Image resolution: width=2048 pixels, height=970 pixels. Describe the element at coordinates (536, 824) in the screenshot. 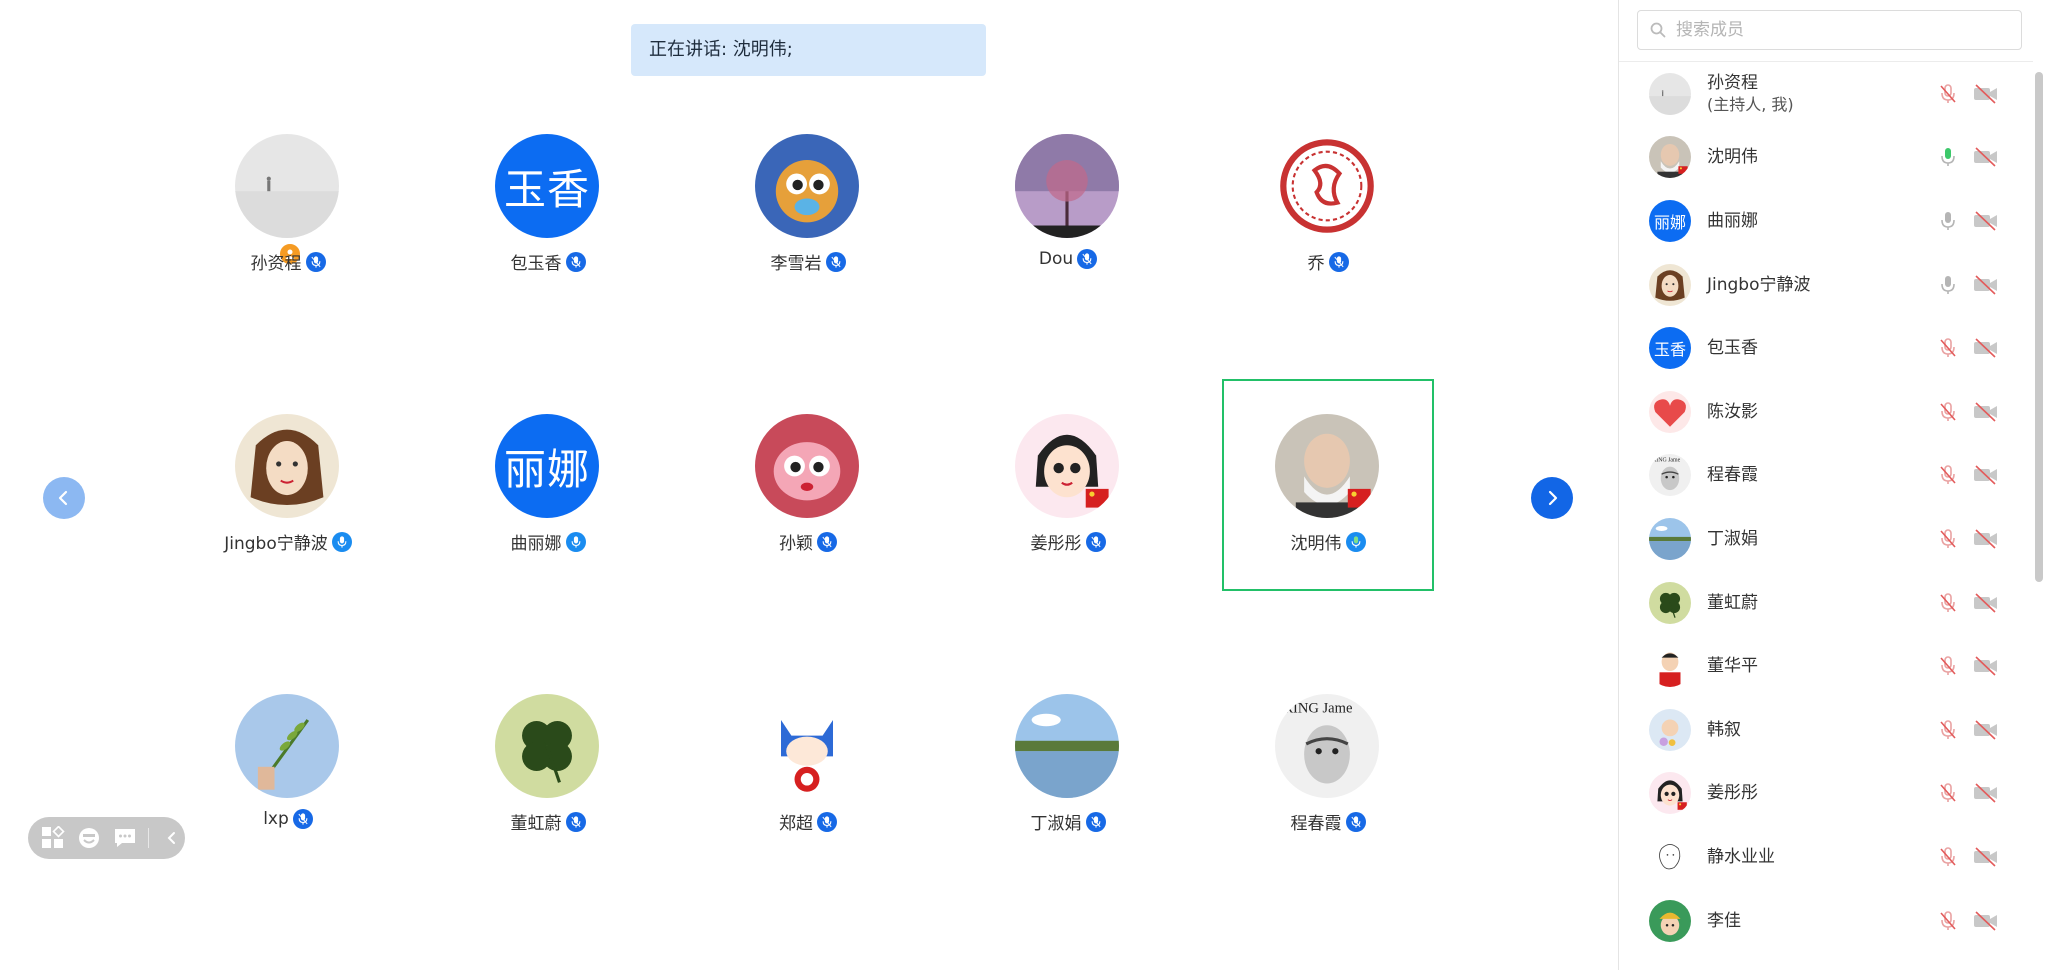

I see `participant-name: 董虹蔚` at that location.